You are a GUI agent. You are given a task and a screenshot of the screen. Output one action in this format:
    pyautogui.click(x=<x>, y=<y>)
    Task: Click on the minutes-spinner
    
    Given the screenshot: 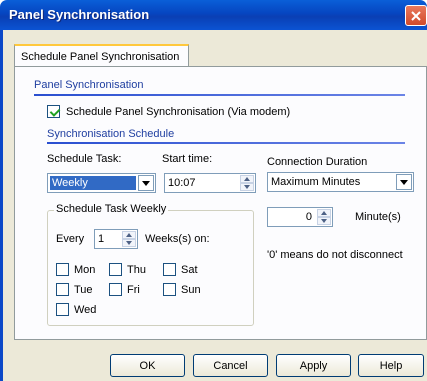 What is the action you would take?
    pyautogui.click(x=324, y=217)
    